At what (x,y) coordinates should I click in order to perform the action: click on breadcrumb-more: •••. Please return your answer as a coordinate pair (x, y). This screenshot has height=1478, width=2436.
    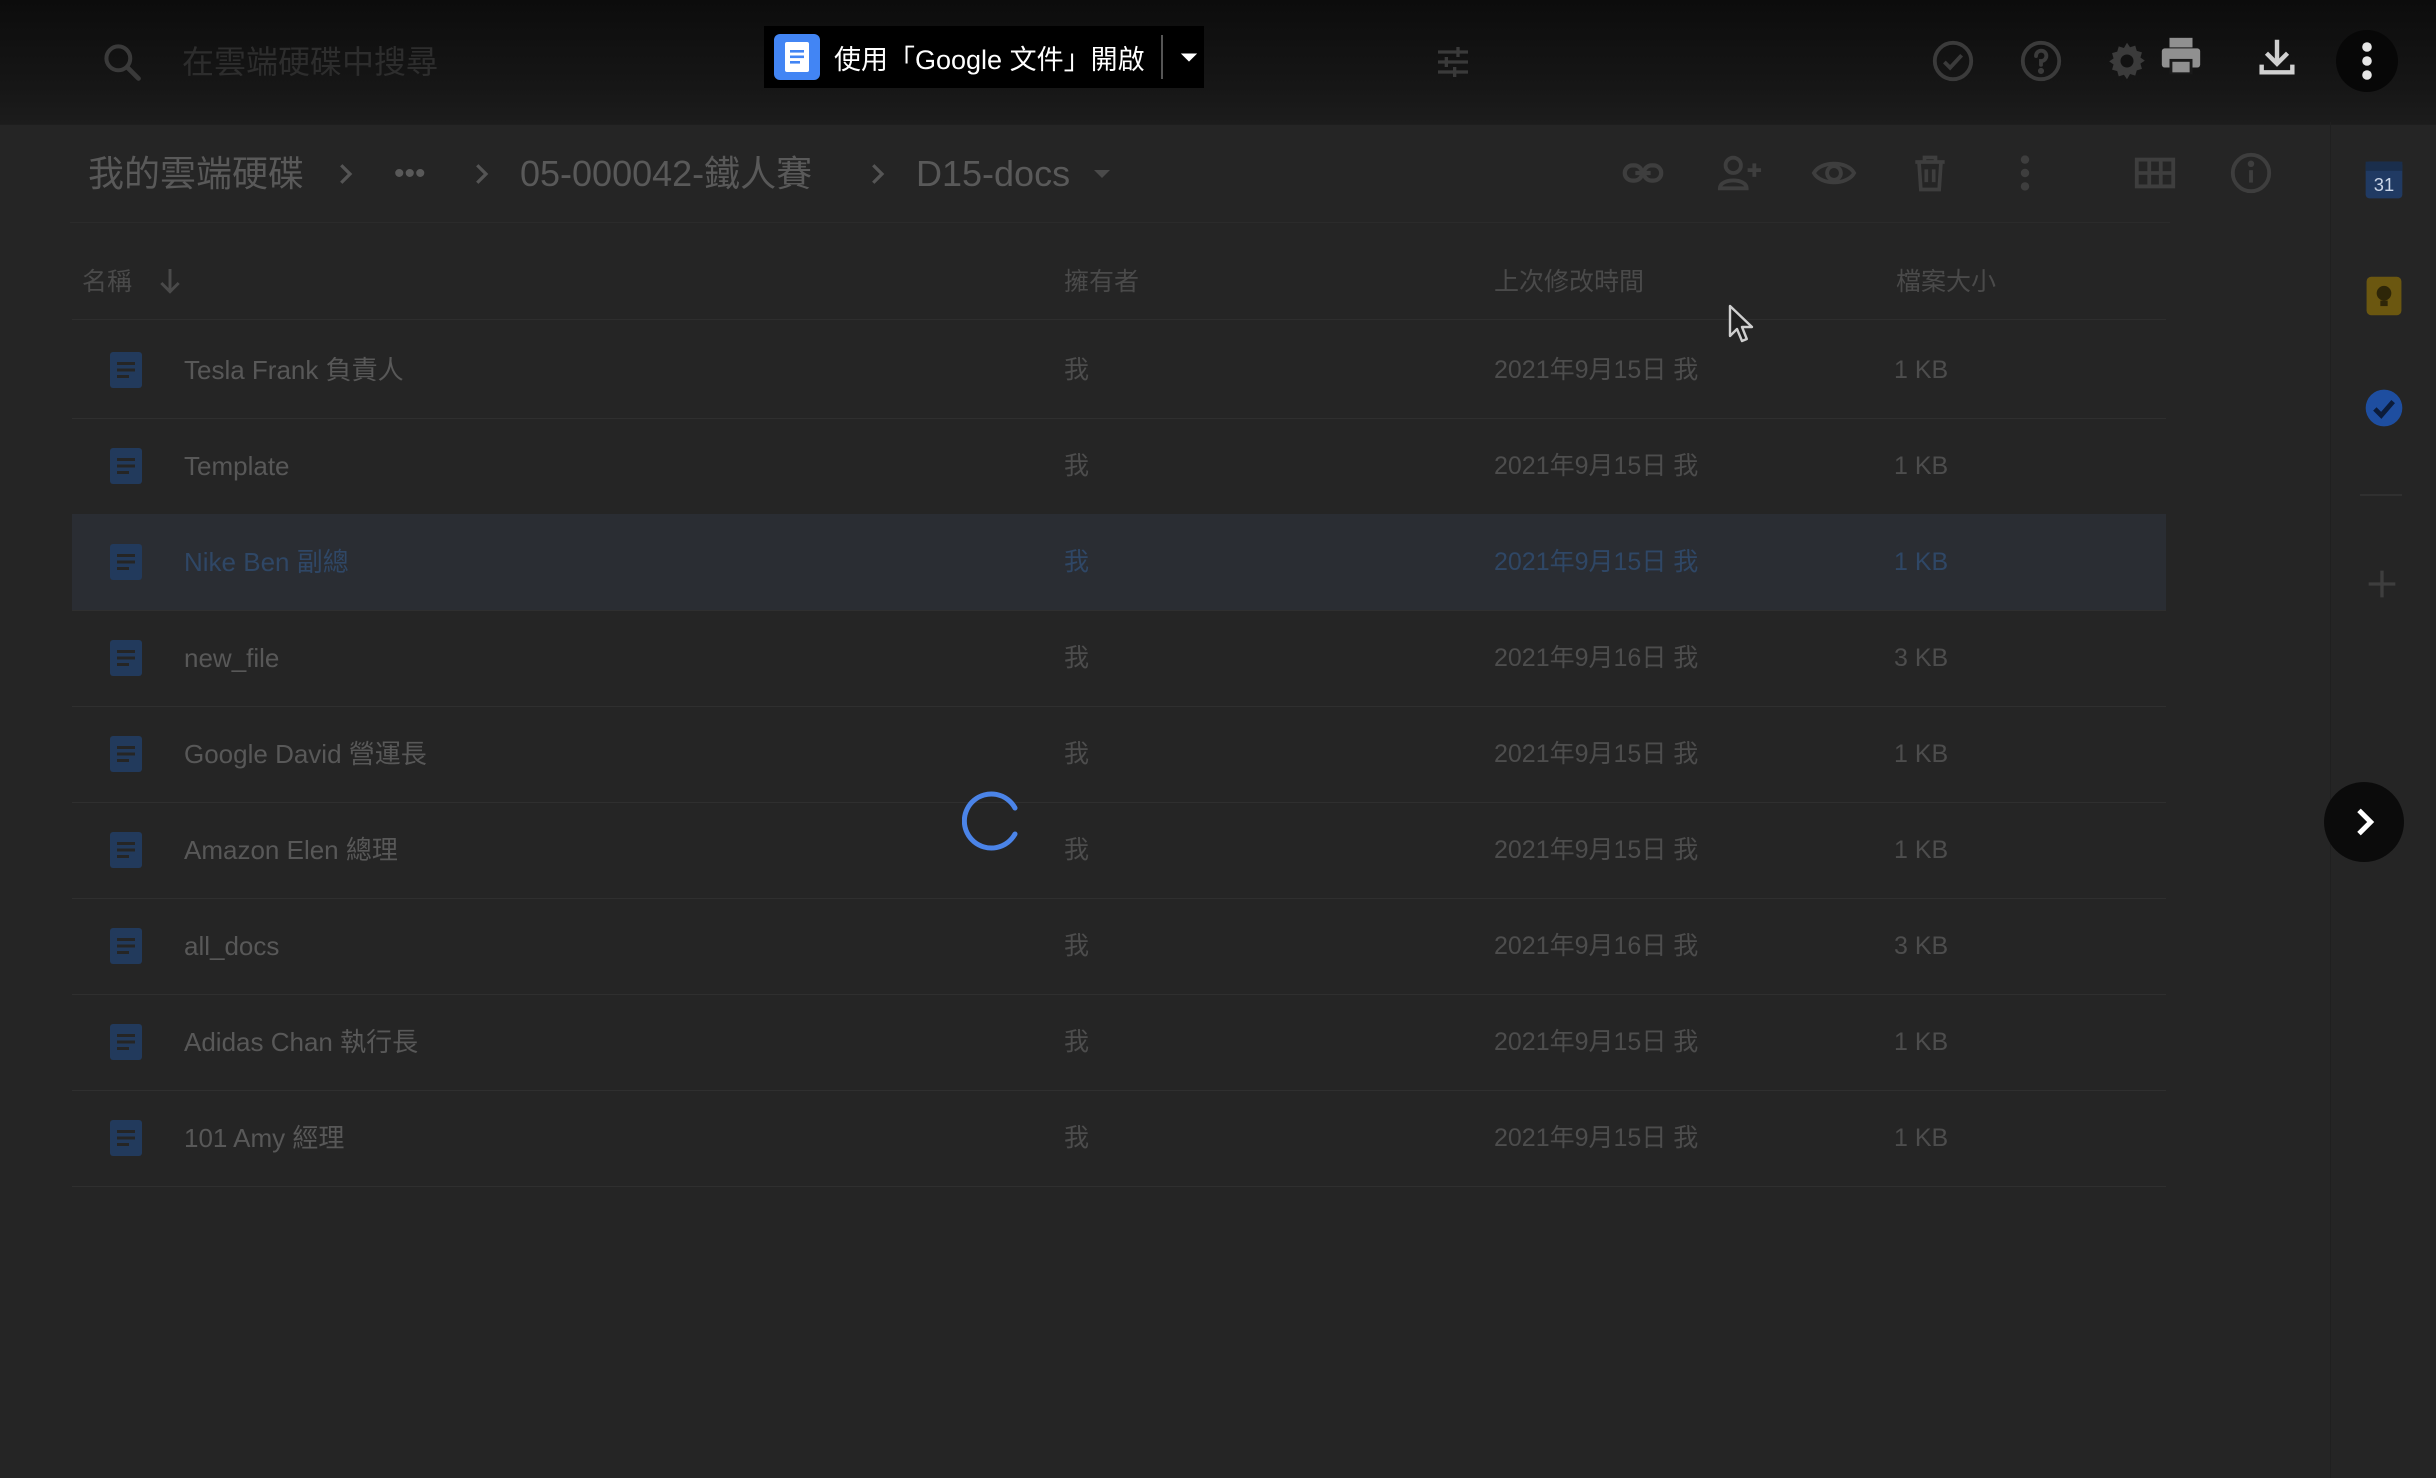
    Looking at the image, I should click on (410, 174).